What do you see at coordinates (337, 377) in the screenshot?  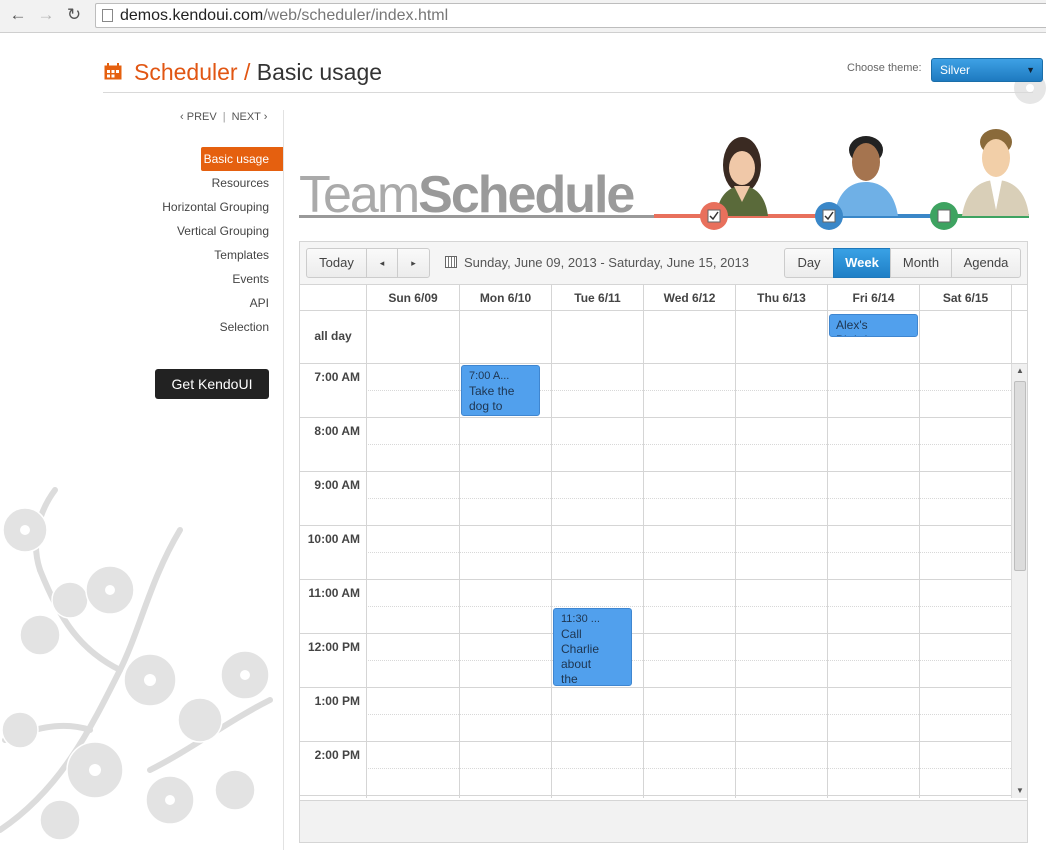 I see `hour-label: 7:00 AM` at bounding box center [337, 377].